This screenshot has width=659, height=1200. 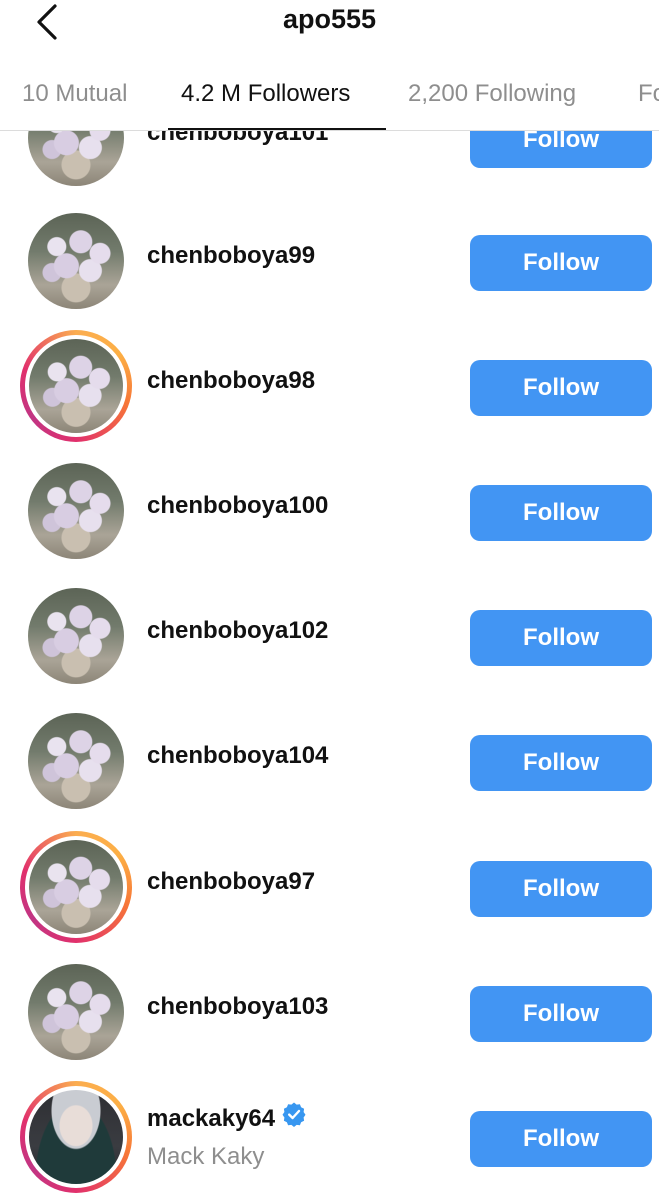 What do you see at coordinates (329, 19) in the screenshot?
I see `page-title: apo555` at bounding box center [329, 19].